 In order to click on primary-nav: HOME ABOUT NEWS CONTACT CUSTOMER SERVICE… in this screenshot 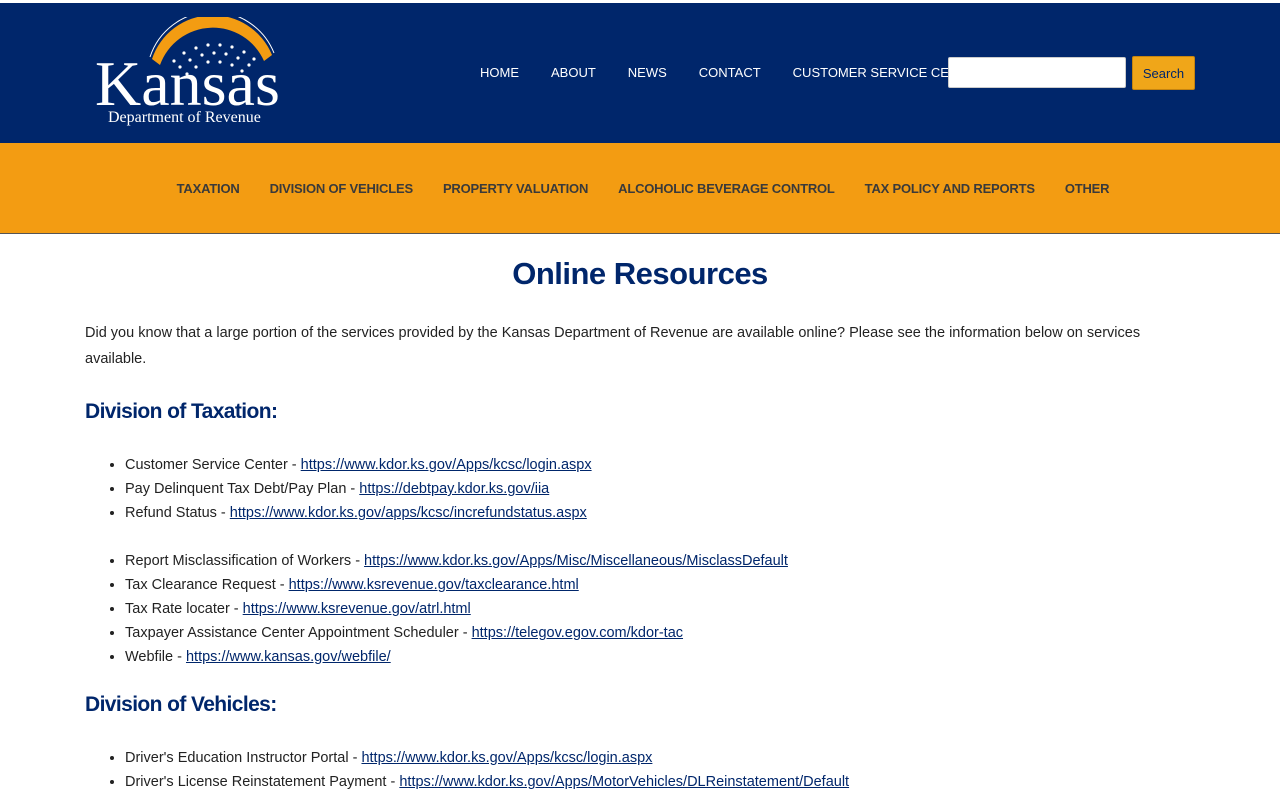, I will do `click(736, 72)`.